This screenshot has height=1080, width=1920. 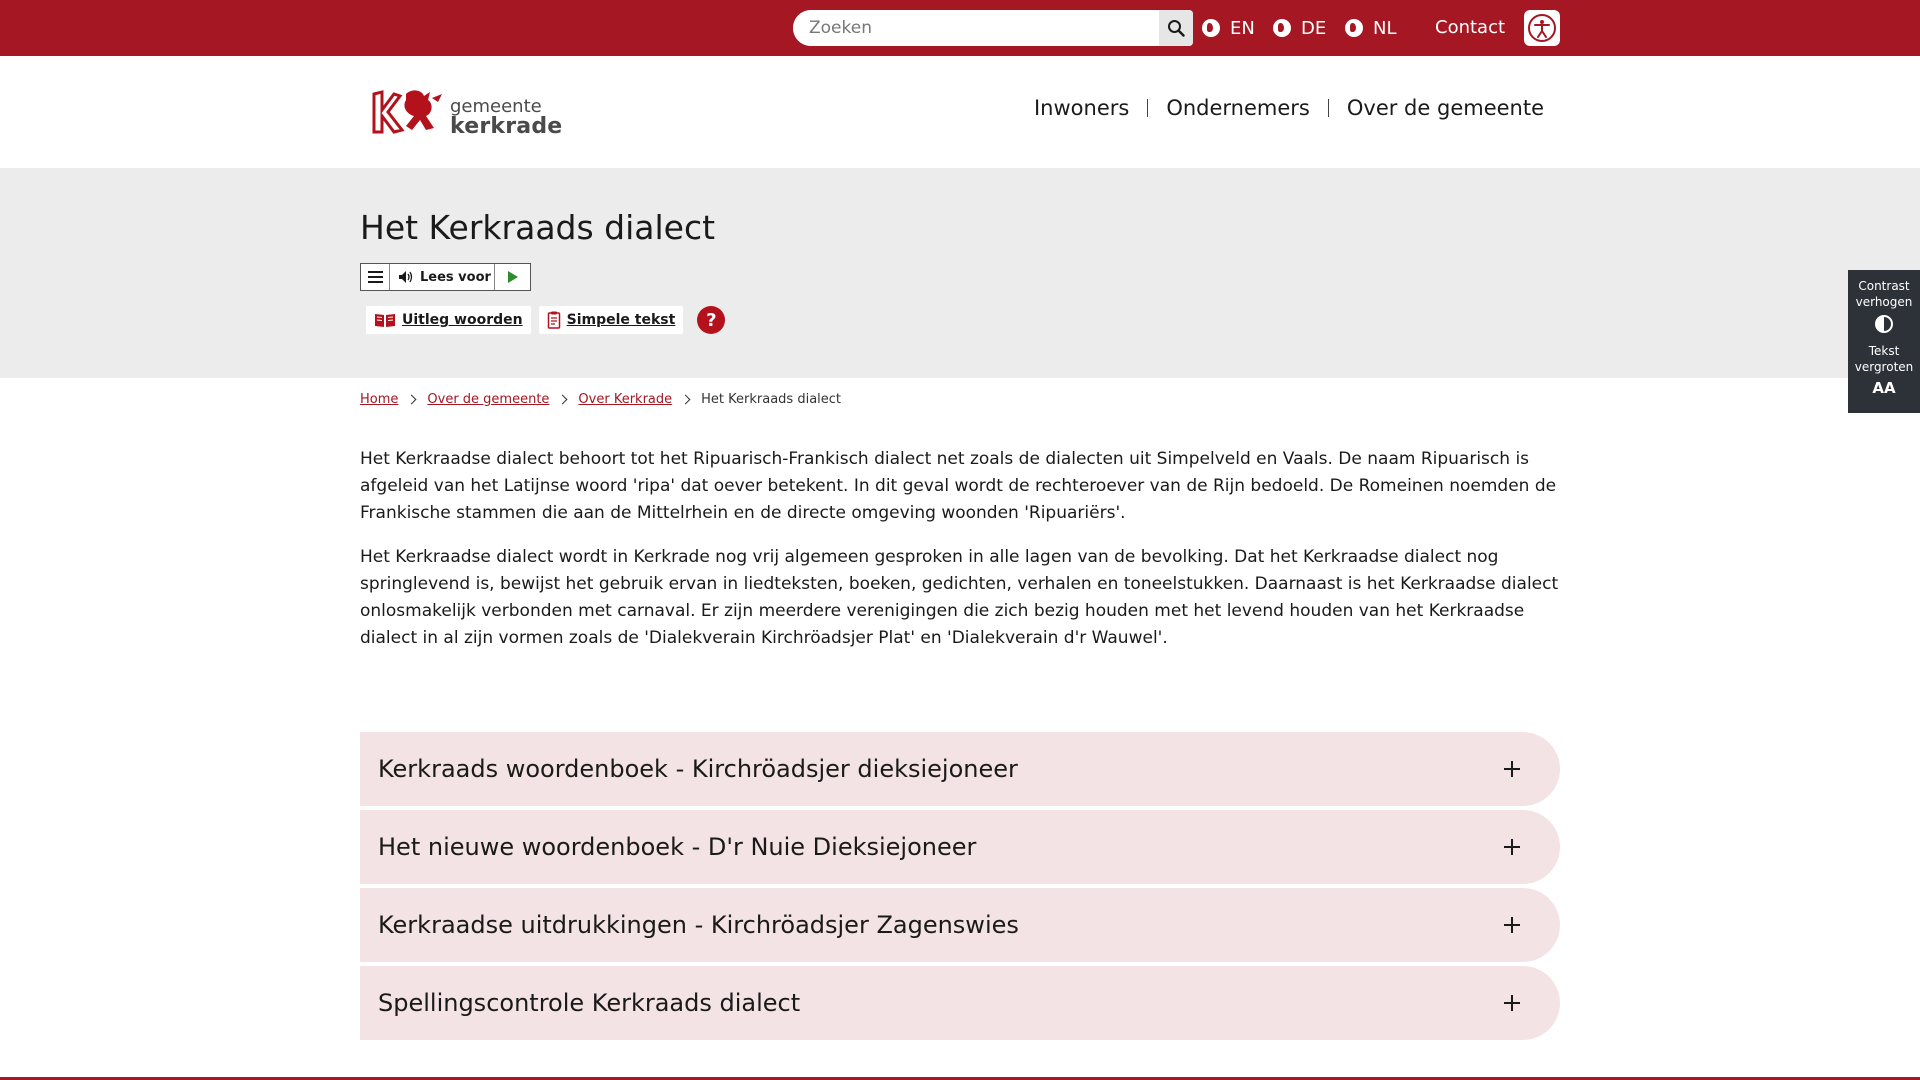 I want to click on accessibility-icon, so click(x=1542, y=28).